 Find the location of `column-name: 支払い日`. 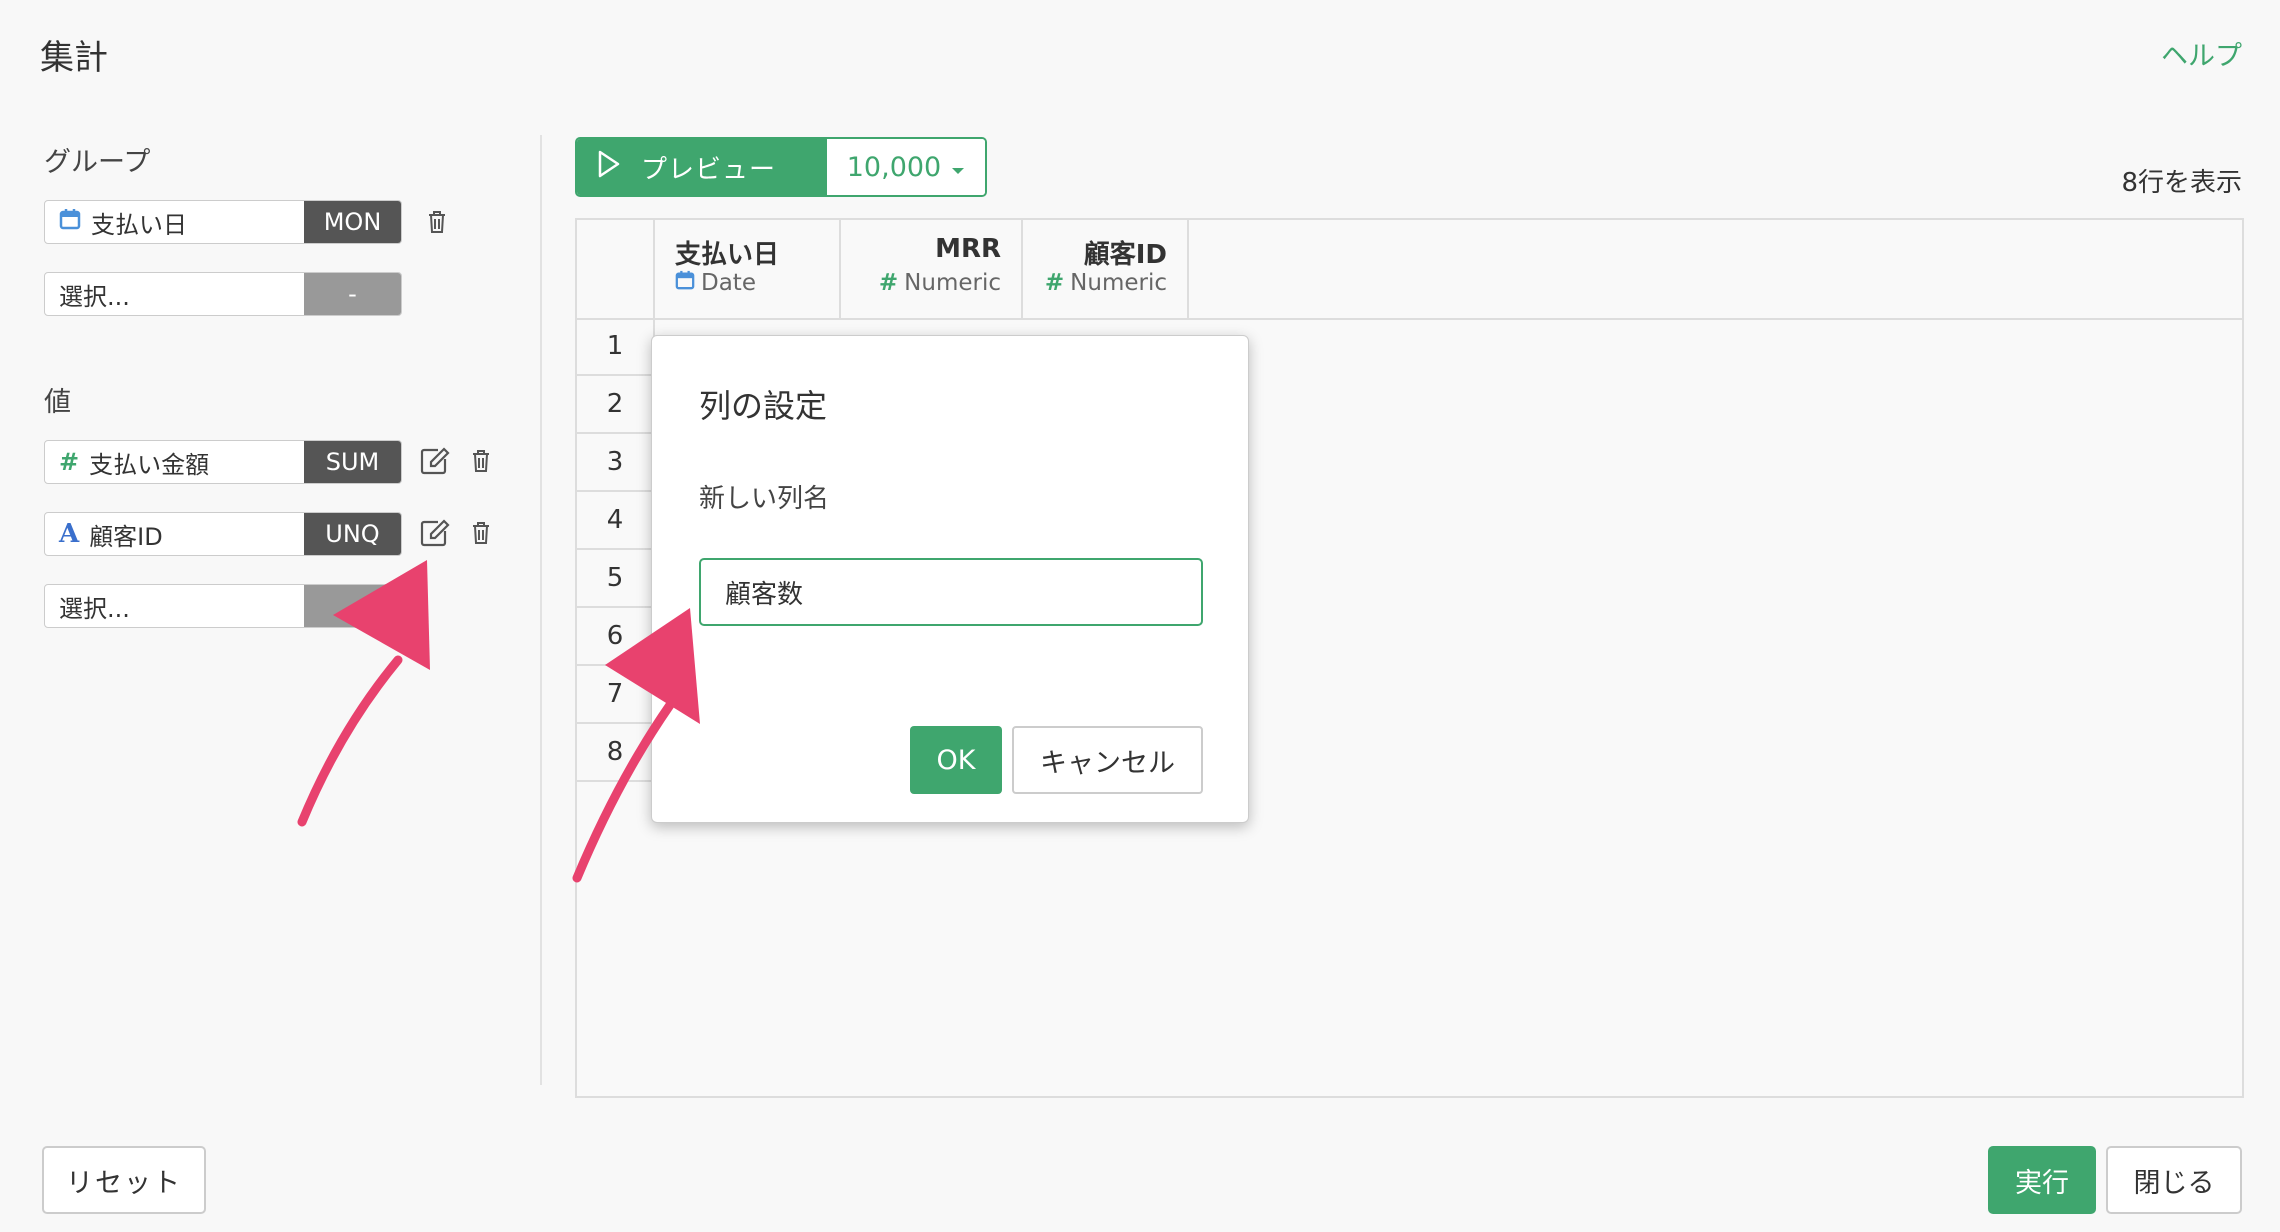

column-name: 支払い日 is located at coordinates (727, 255).